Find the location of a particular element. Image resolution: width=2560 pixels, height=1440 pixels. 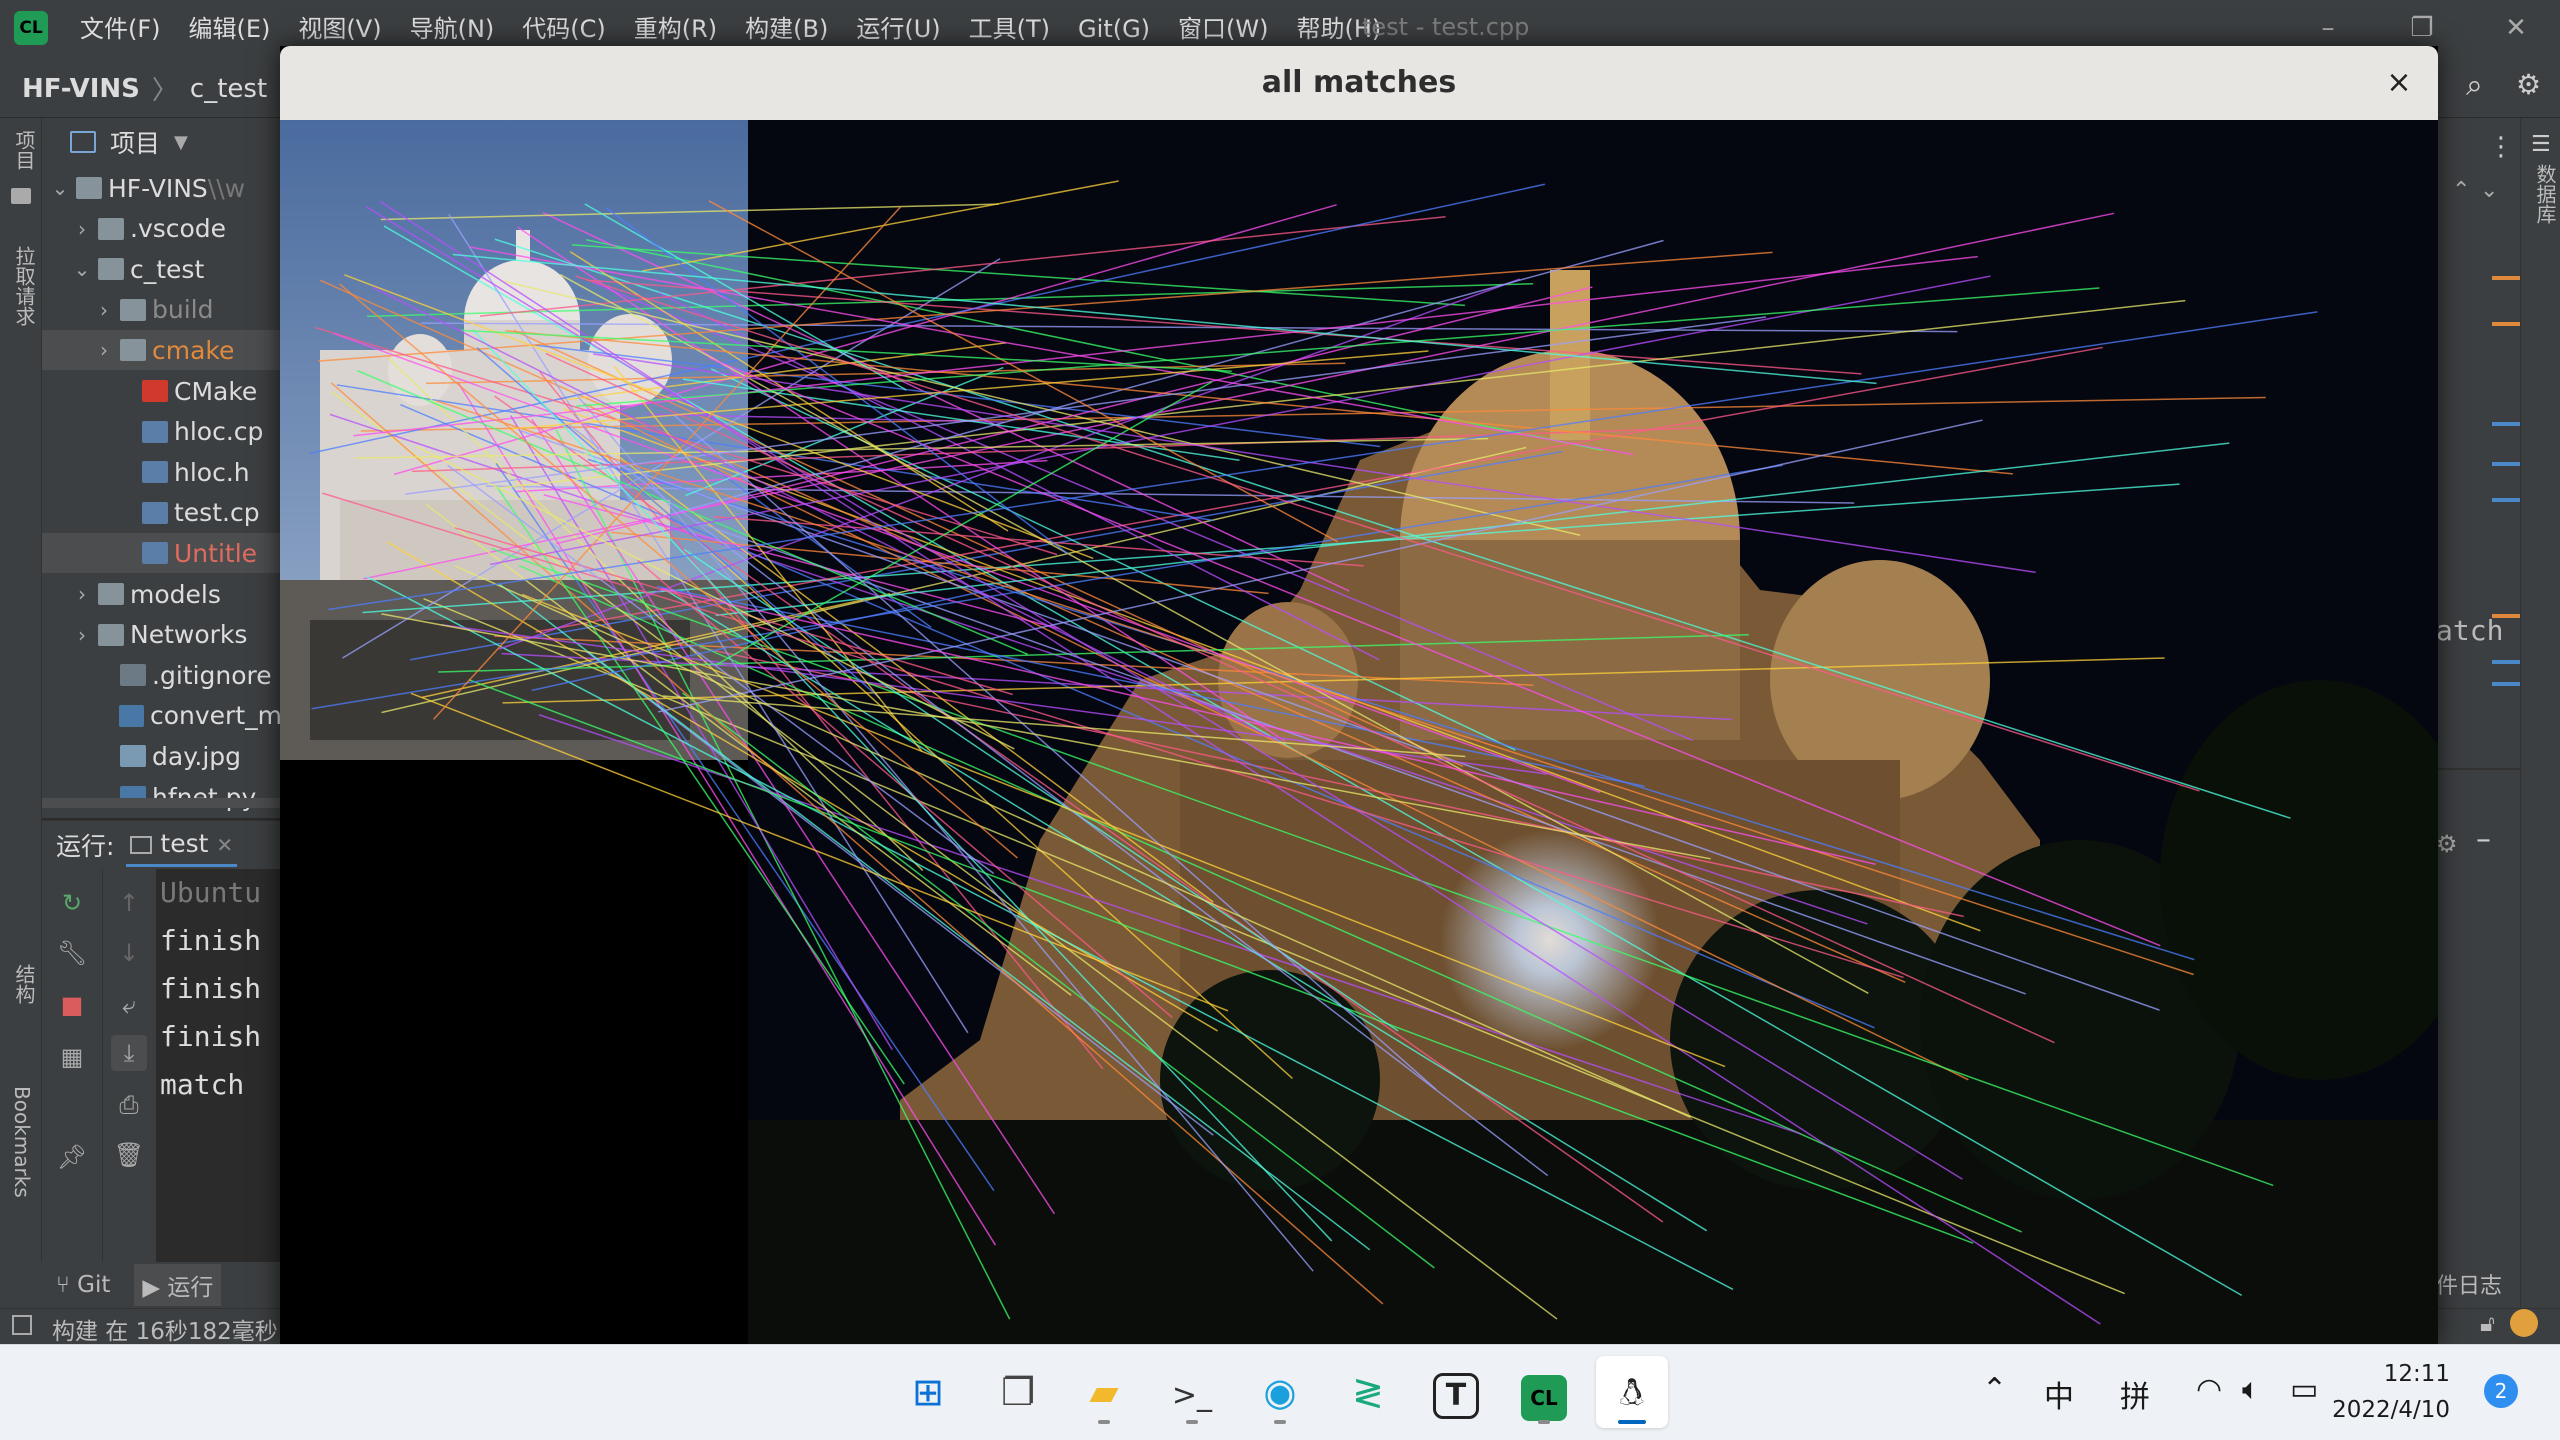

horizontal-scrollbar is located at coordinates (162, 803).